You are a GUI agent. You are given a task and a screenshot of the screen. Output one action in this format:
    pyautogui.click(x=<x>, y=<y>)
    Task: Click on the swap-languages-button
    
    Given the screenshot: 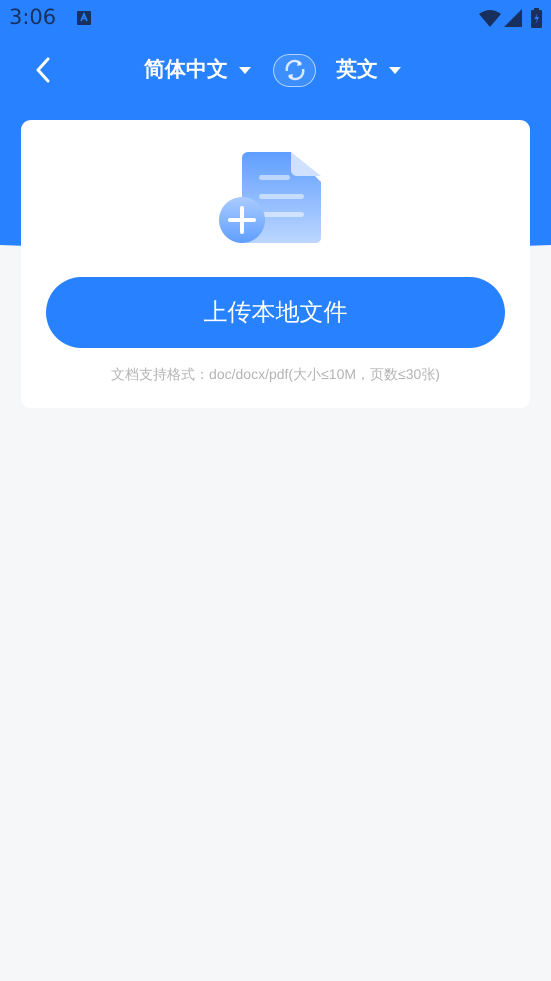 What is the action you would take?
    pyautogui.click(x=294, y=70)
    